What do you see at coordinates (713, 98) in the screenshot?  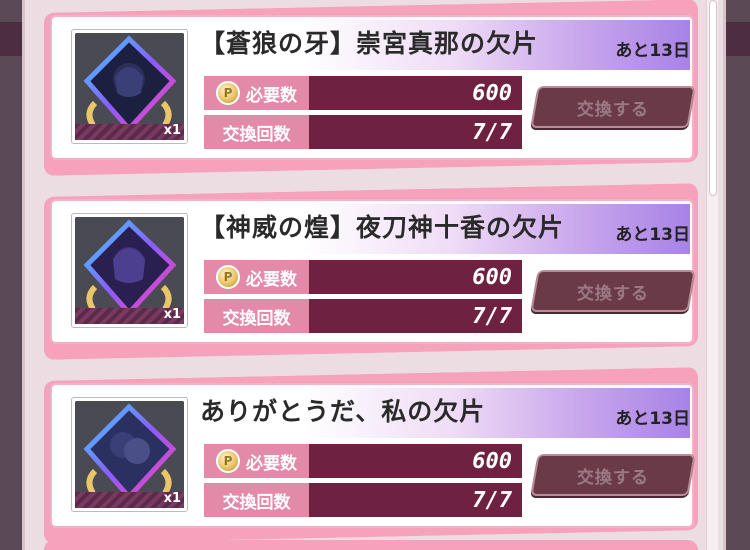 I see `scrollbar-thumb` at bounding box center [713, 98].